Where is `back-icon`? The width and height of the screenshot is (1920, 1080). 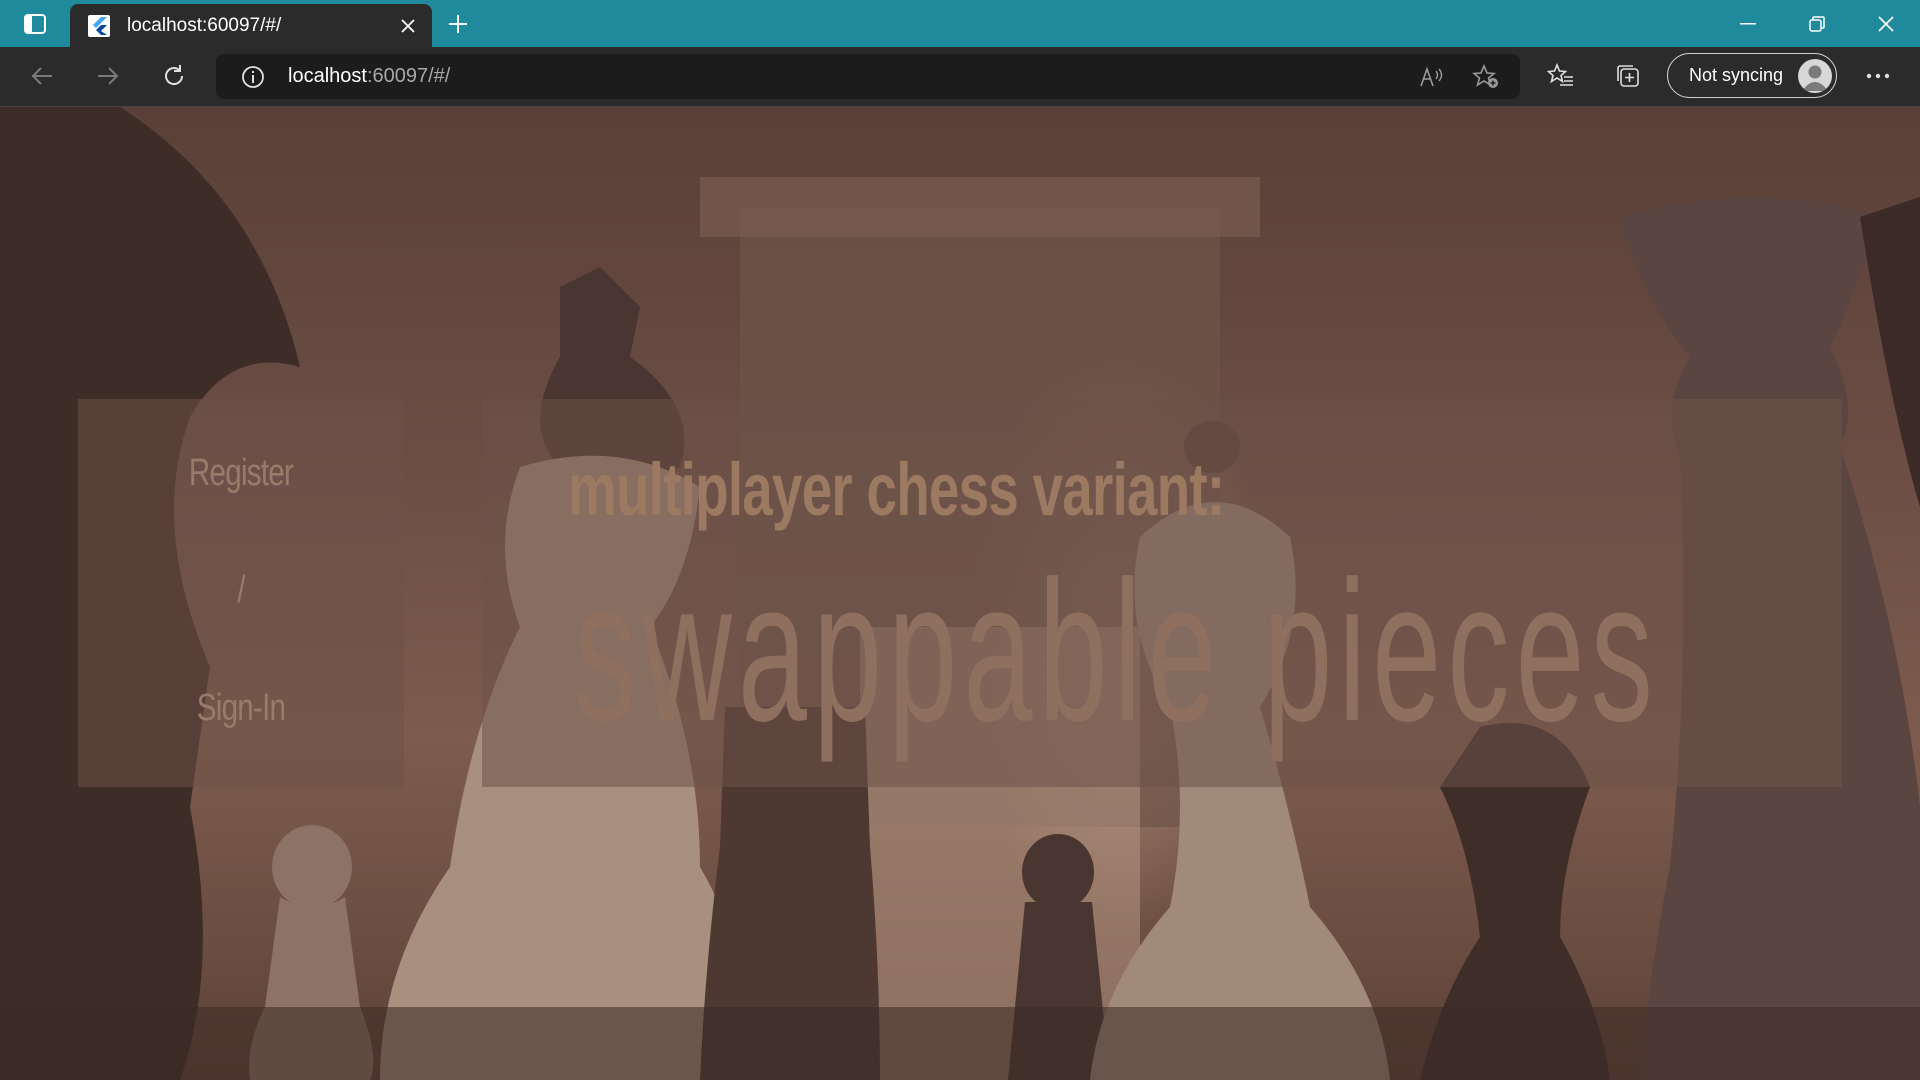
back-icon is located at coordinates (42, 76).